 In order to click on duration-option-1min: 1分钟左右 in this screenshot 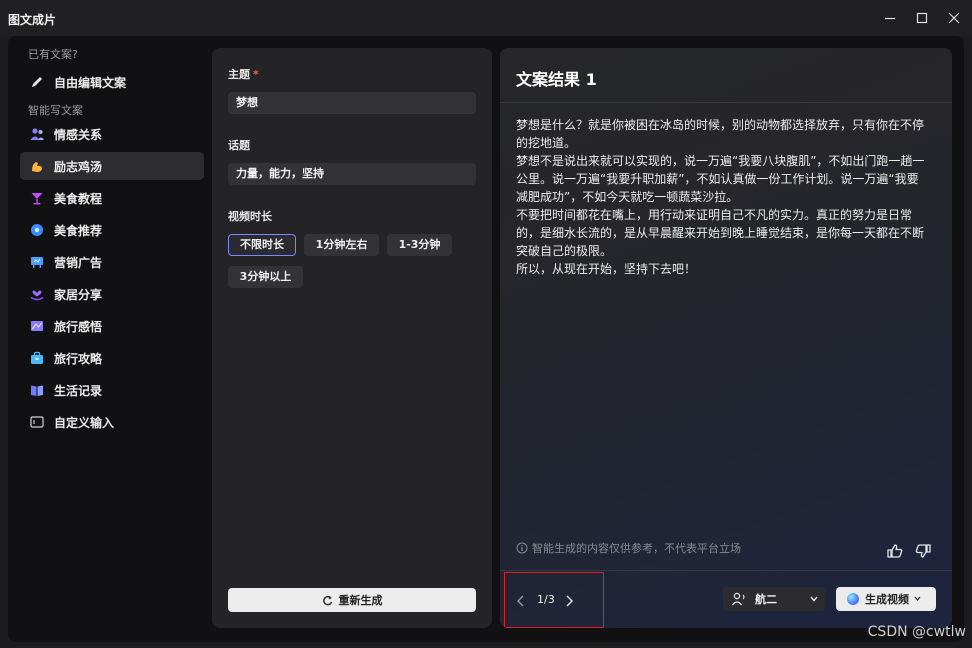, I will do `click(341, 245)`.